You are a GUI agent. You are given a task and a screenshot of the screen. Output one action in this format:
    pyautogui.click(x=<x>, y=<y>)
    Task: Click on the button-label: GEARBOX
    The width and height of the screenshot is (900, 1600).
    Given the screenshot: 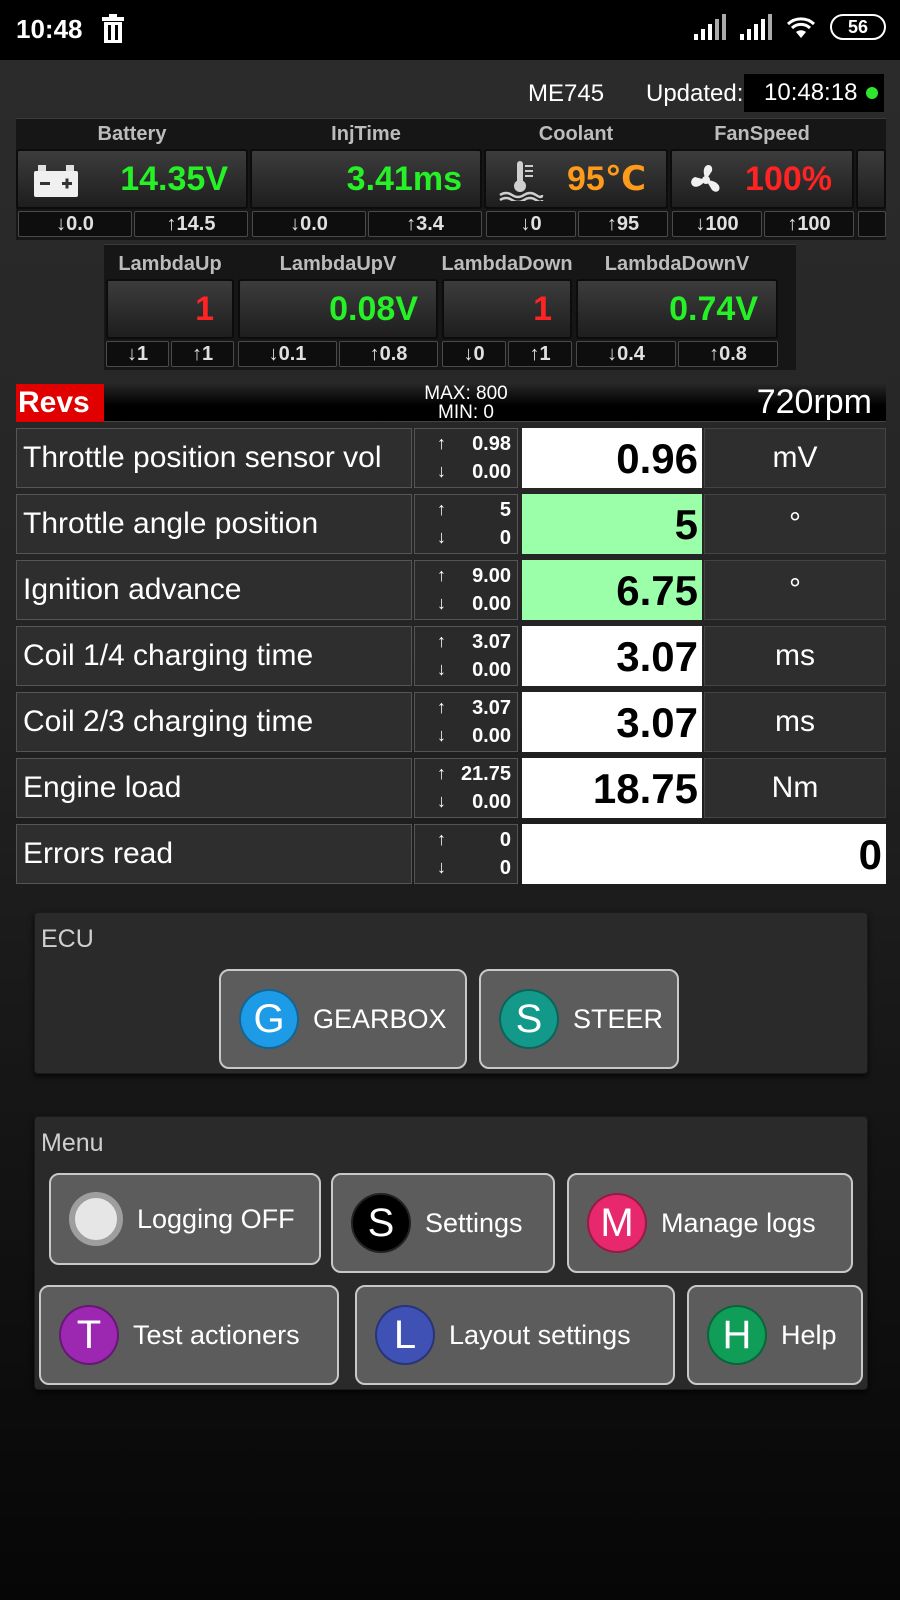 What is the action you would take?
    pyautogui.click(x=380, y=1018)
    